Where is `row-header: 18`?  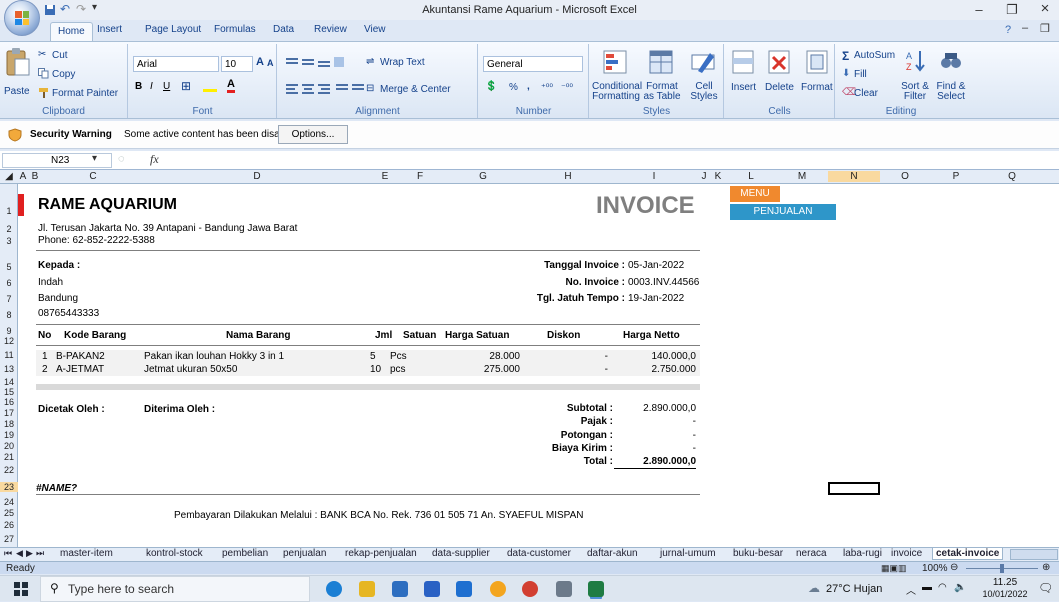
row-header: 18 is located at coordinates (9, 424).